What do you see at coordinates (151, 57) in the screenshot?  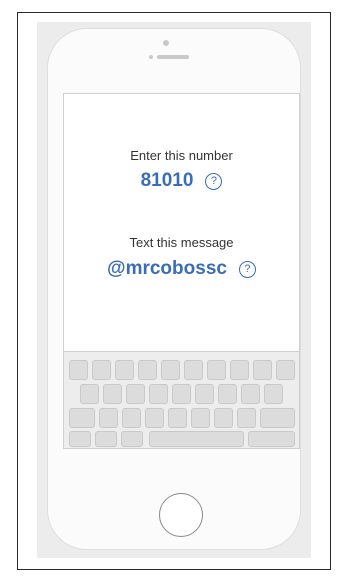 I see `sensor-dot` at bounding box center [151, 57].